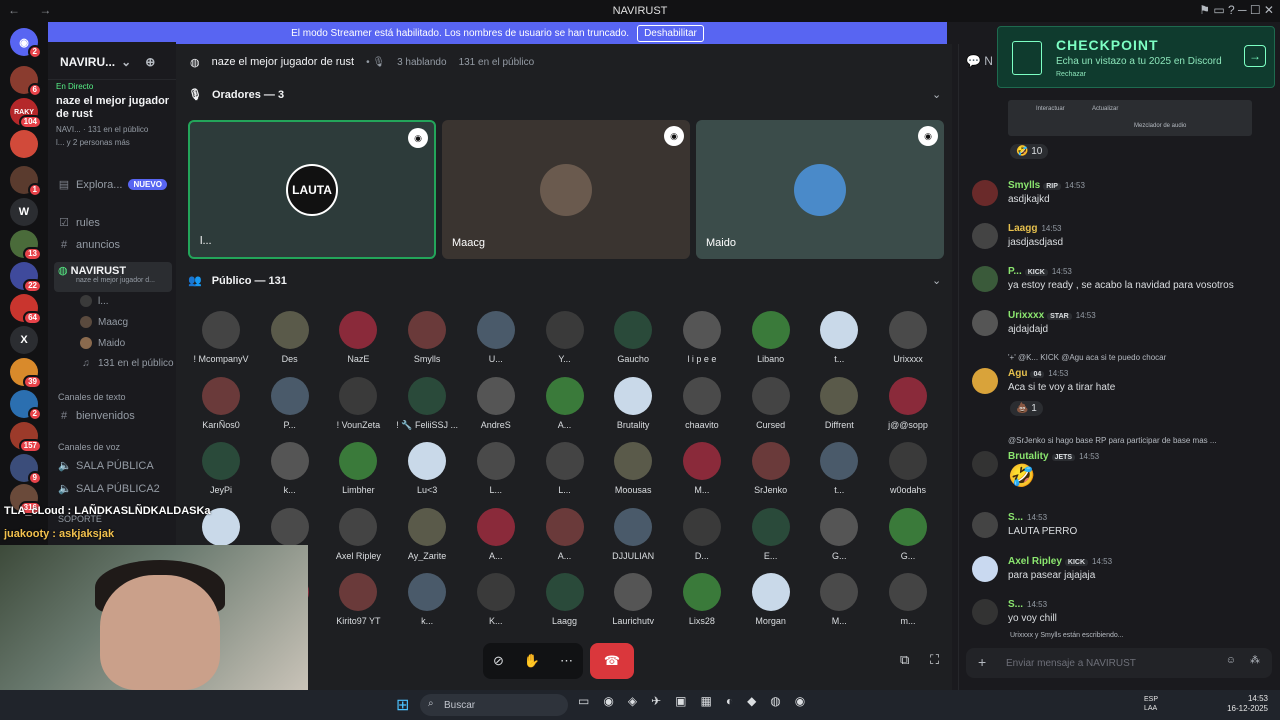 The image size is (1280, 720). Describe the element at coordinates (237, 281) in the screenshot. I see `audience-heading: 👥 Público — 131` at that location.